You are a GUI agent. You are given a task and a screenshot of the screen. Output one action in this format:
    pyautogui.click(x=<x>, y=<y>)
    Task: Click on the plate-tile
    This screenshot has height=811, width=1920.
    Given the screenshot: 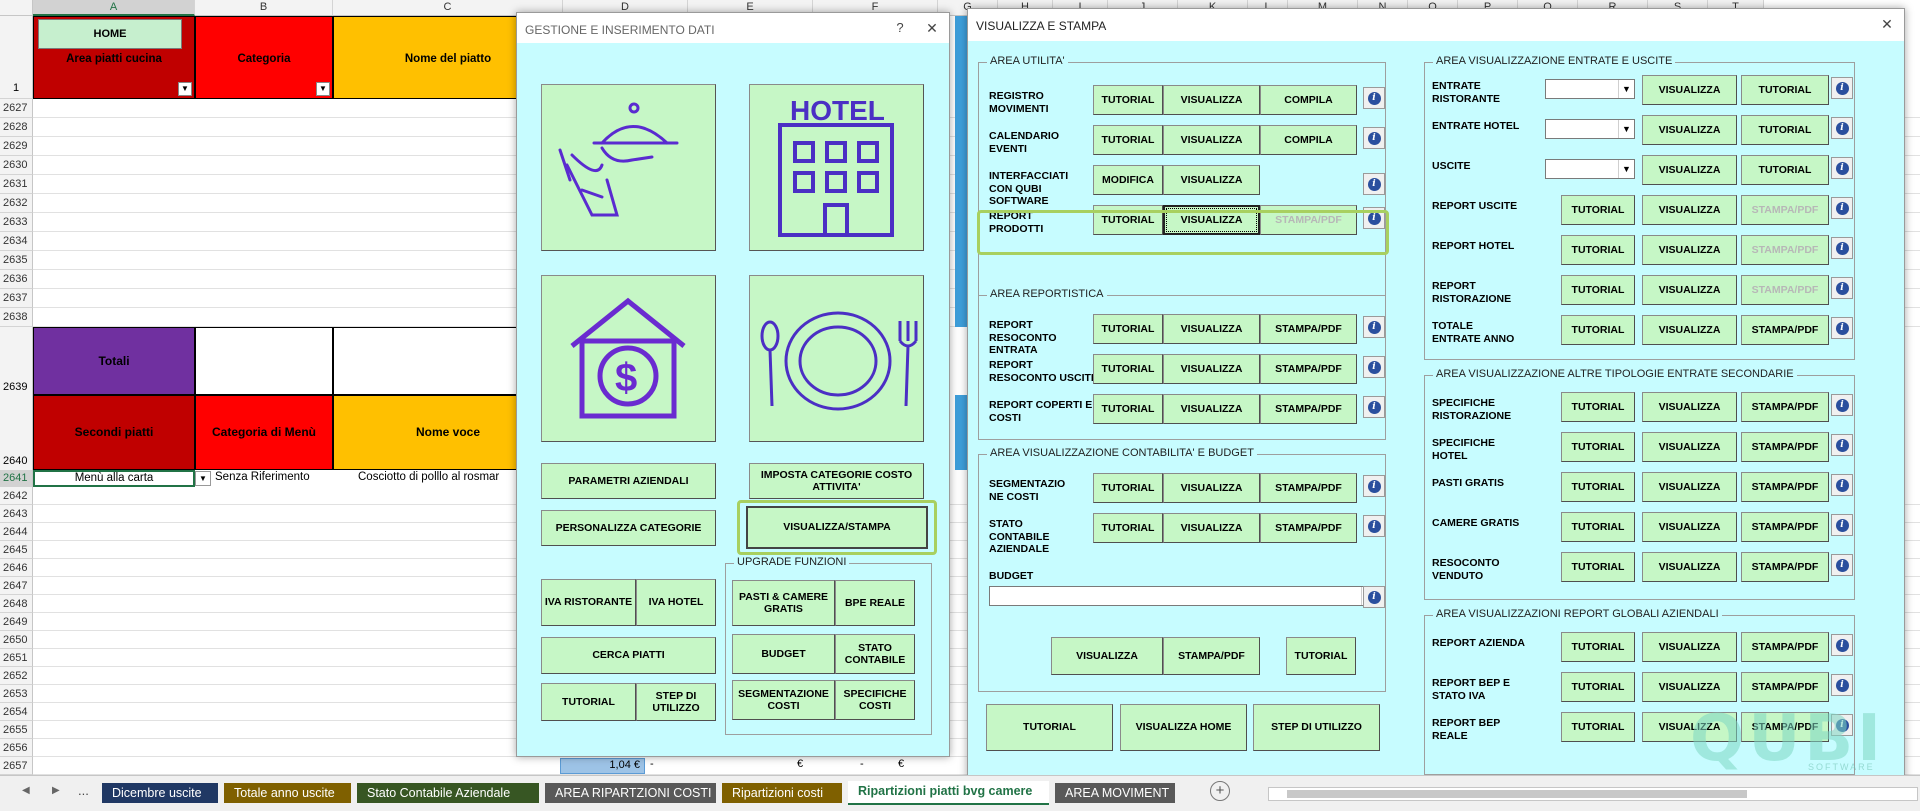 What is the action you would take?
    pyautogui.click(x=836, y=358)
    